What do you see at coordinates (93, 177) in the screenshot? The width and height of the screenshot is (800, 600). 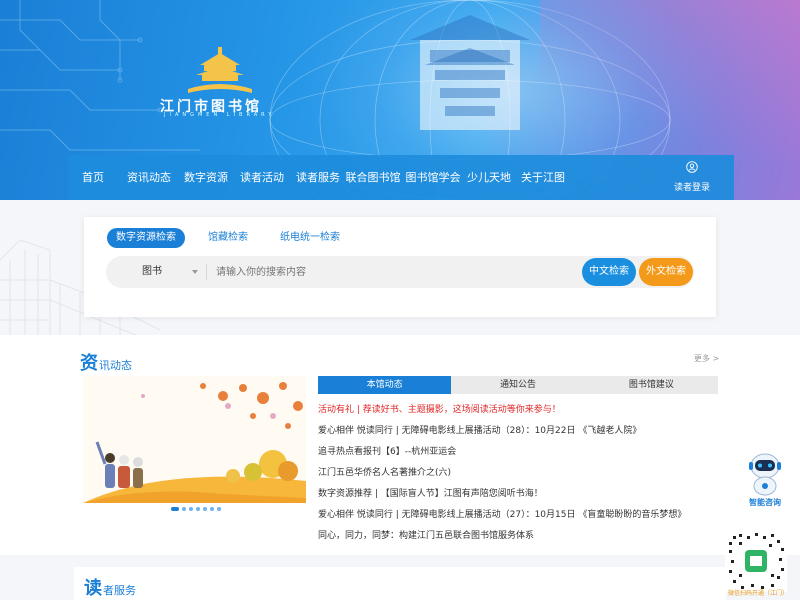 I see `nav-item-home: 首页` at bounding box center [93, 177].